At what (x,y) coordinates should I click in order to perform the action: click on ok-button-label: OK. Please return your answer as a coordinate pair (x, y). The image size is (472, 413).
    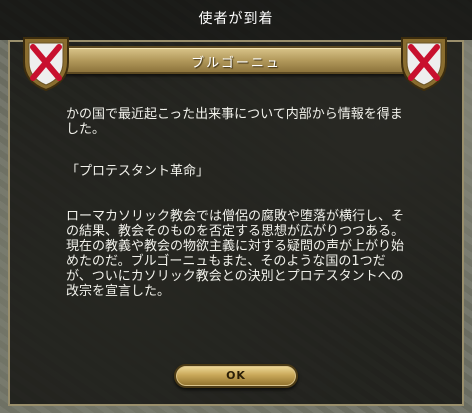
    Looking at the image, I should click on (236, 375).